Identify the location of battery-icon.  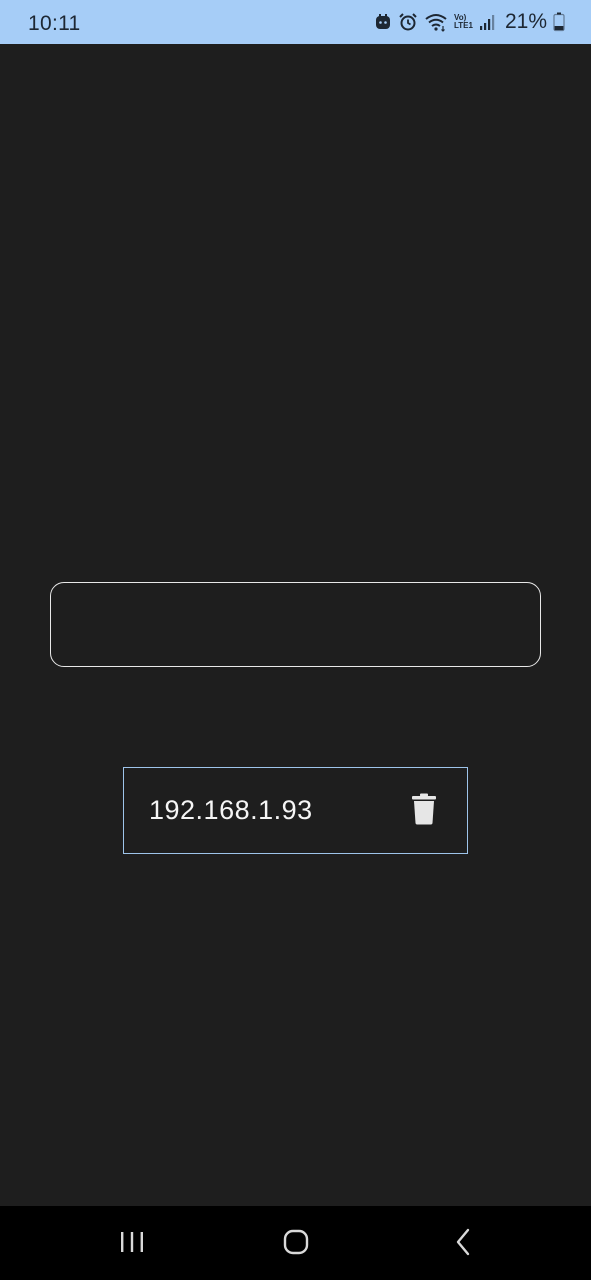
(559, 22).